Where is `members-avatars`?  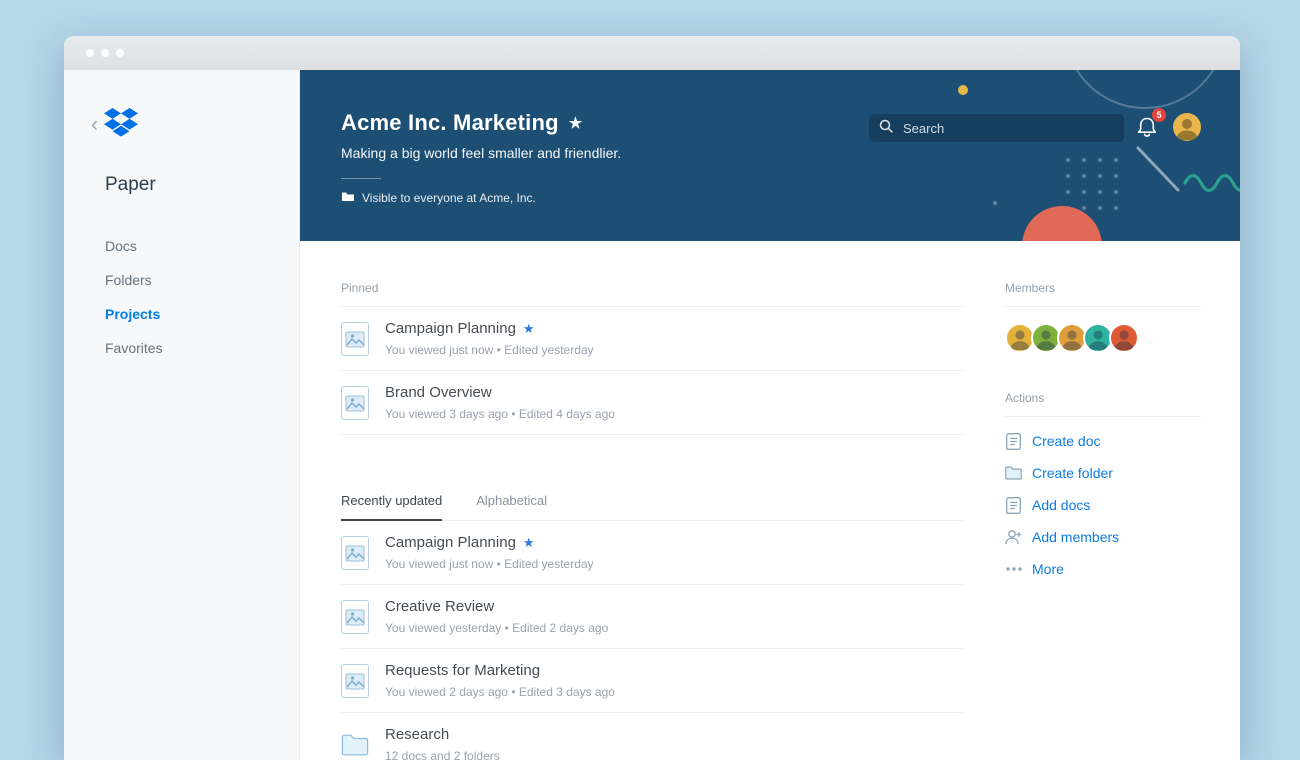 members-avatars is located at coordinates (1103, 338).